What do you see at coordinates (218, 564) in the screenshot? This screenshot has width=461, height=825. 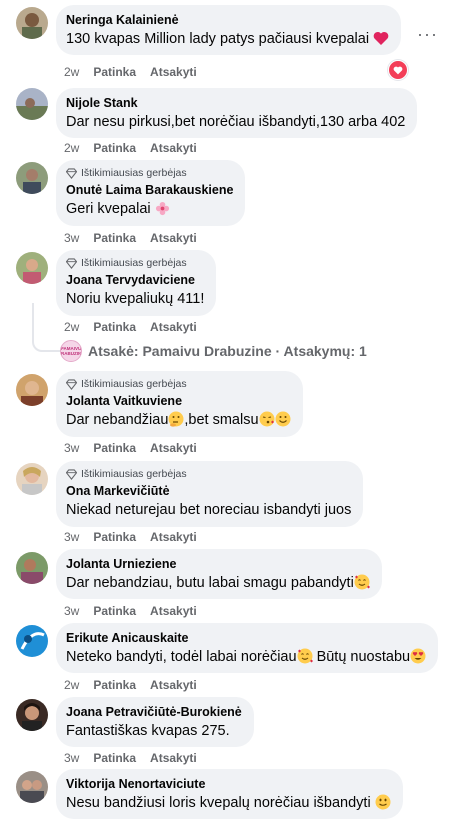 I see `comment-author: Jolanta Urnieziene` at bounding box center [218, 564].